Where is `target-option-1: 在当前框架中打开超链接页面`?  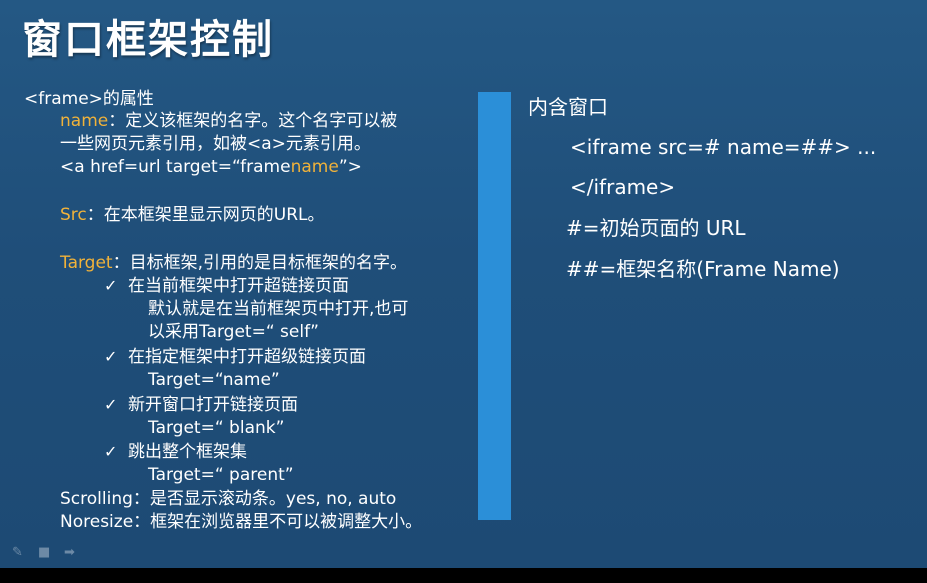
target-option-1: 在当前框架中打开超链接页面 is located at coordinates (238, 286).